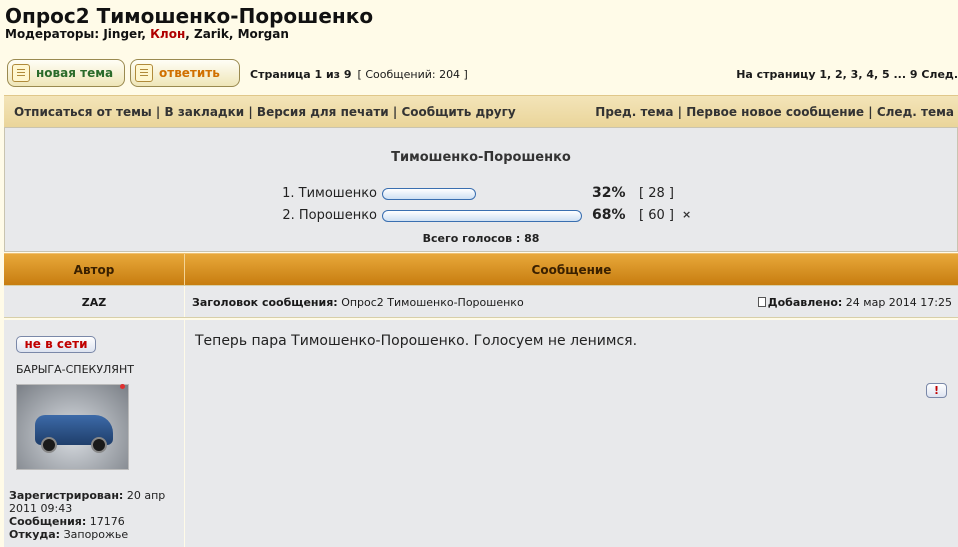 This screenshot has height=547, width=958. I want to click on subject-text: Опрос2 Тимошенко-Порошенко, so click(432, 302).